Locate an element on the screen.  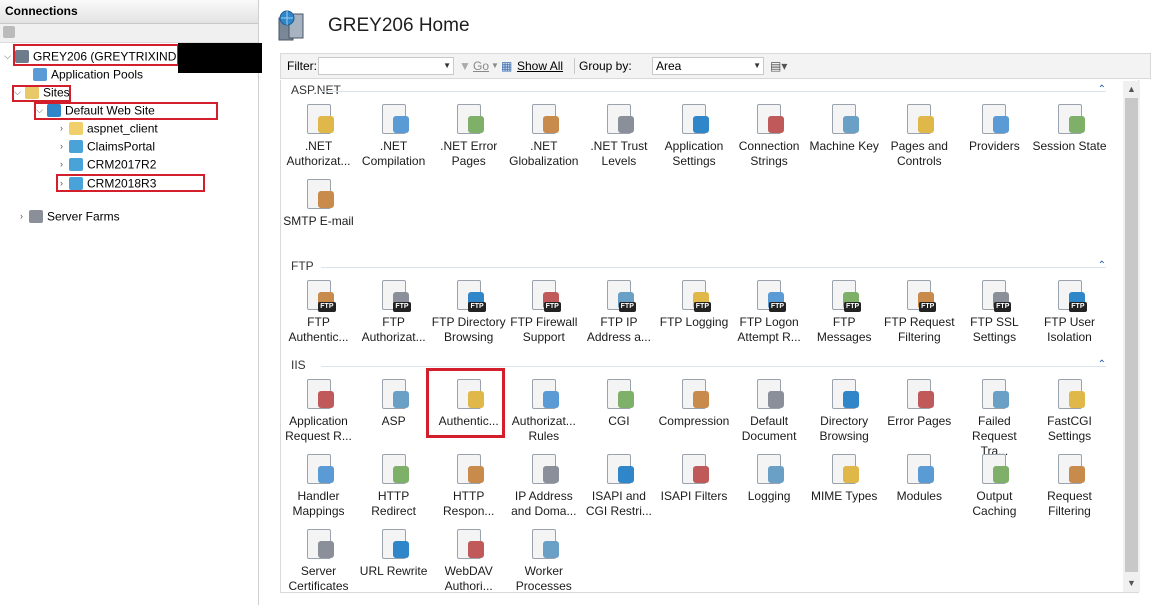
feature-ftp-messages: FTP FTP Messages is located at coordinates (844, 311).